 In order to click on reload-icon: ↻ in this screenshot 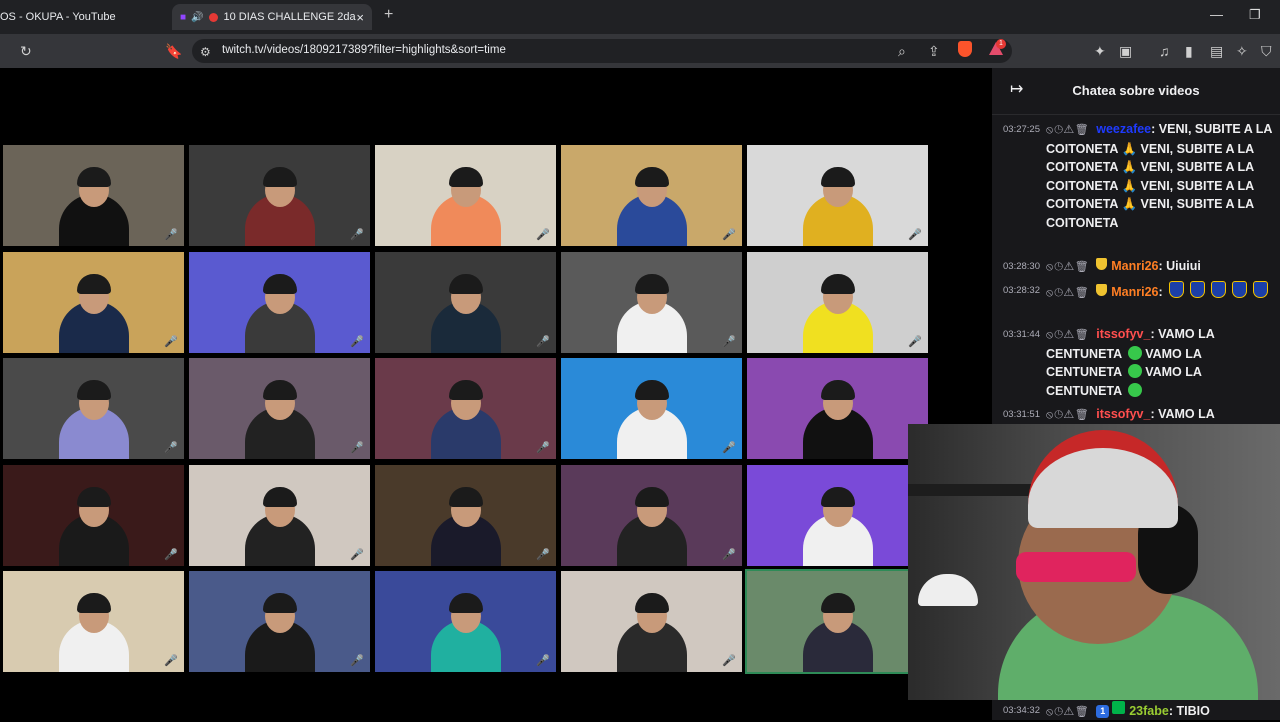, I will do `click(26, 51)`.